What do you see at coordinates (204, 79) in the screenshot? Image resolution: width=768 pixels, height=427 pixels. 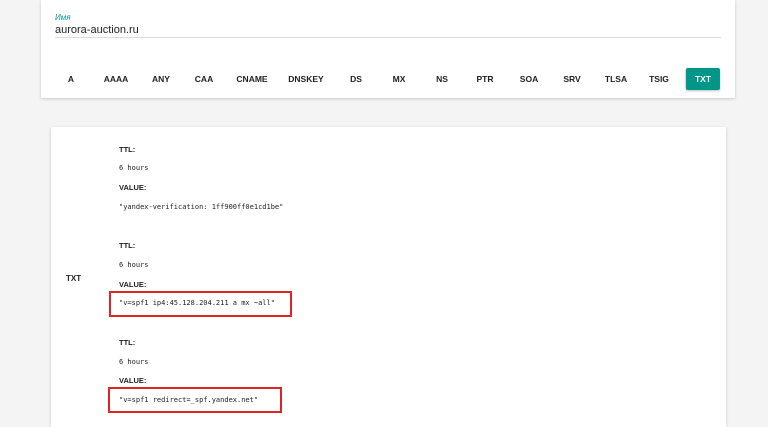 I see `type-button-caa: CAA` at bounding box center [204, 79].